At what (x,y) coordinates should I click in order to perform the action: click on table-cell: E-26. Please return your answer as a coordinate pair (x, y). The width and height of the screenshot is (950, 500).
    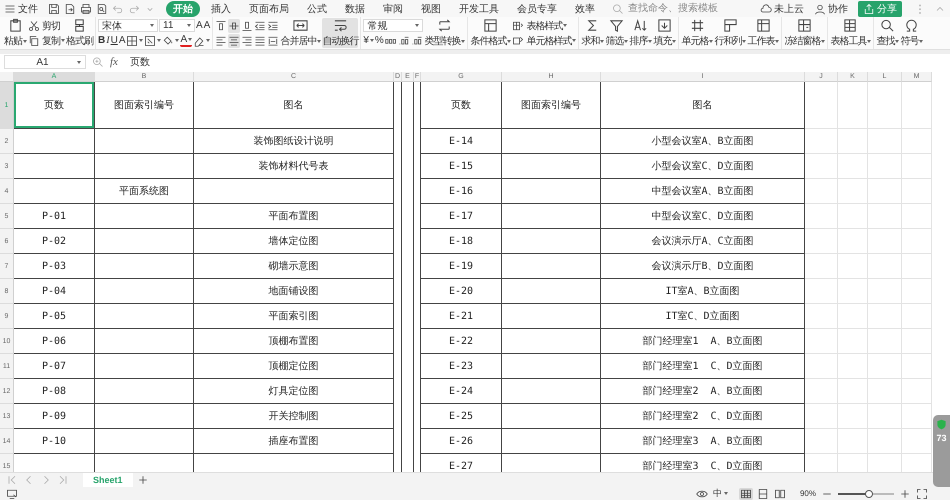
    Looking at the image, I should click on (461, 441).